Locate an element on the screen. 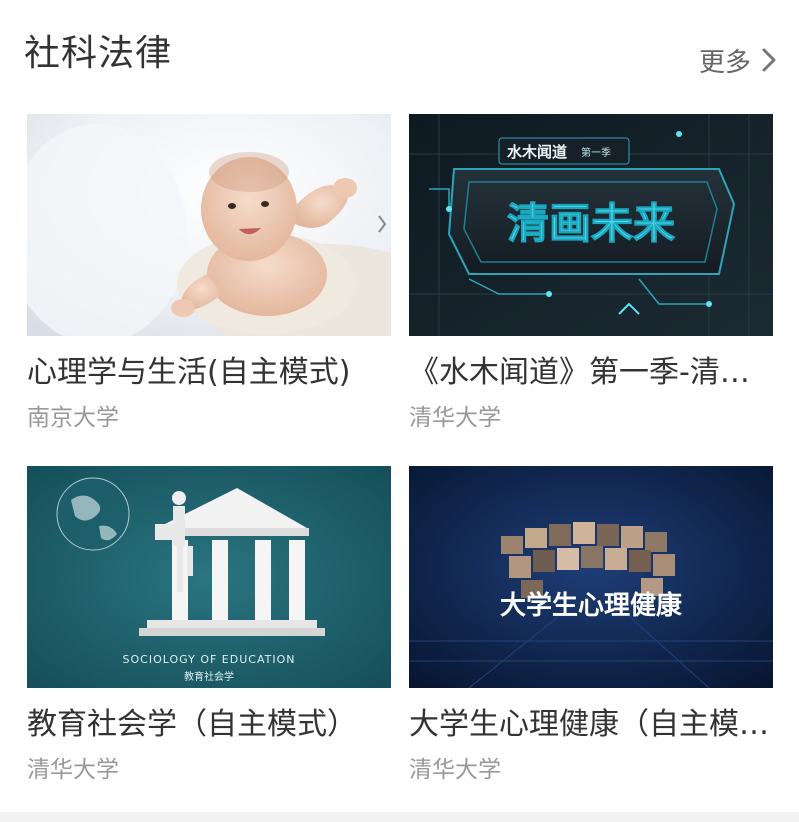 The height and width of the screenshot is (822, 799). course-title: 教育社会学（自主模式） is located at coordinates (192, 724).